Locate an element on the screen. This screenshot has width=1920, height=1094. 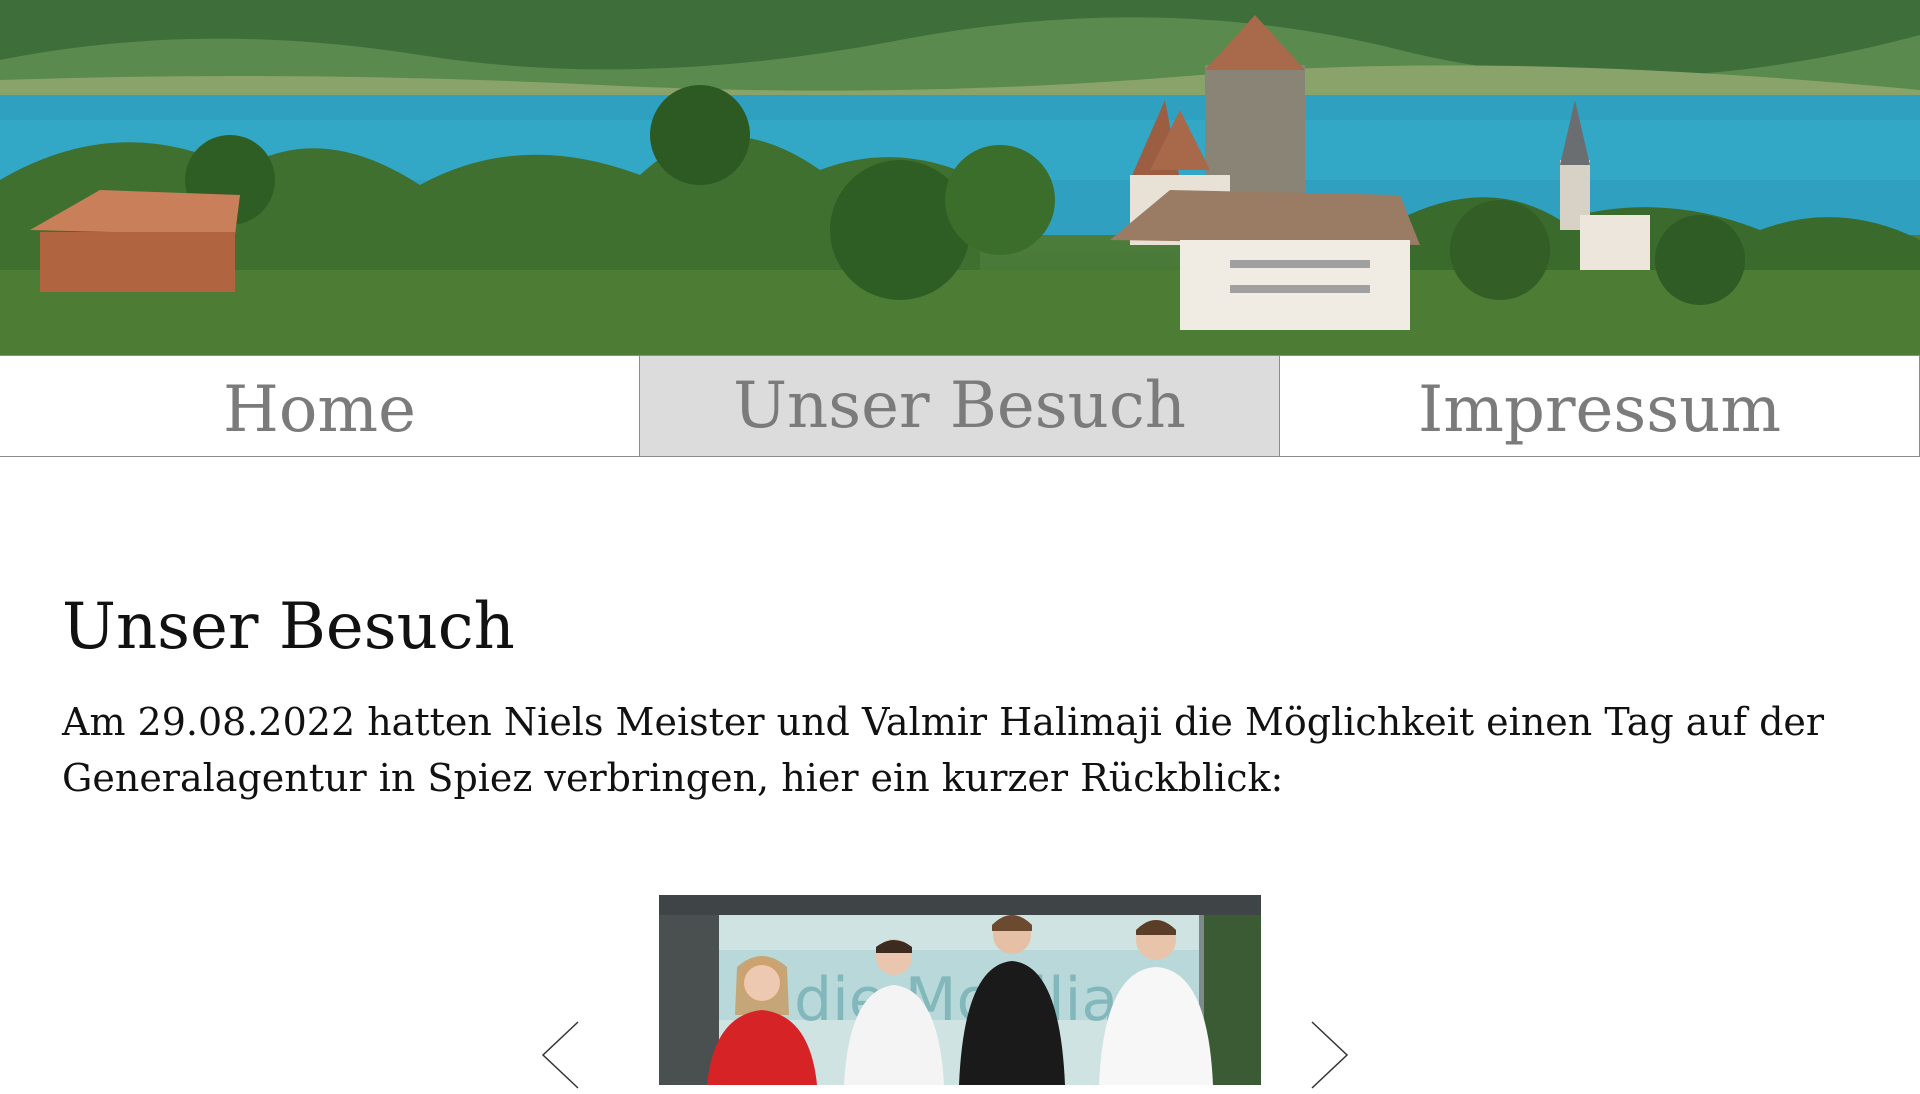
nav-item-unser-besuch: Unser Besuch is located at coordinates (960, 406).